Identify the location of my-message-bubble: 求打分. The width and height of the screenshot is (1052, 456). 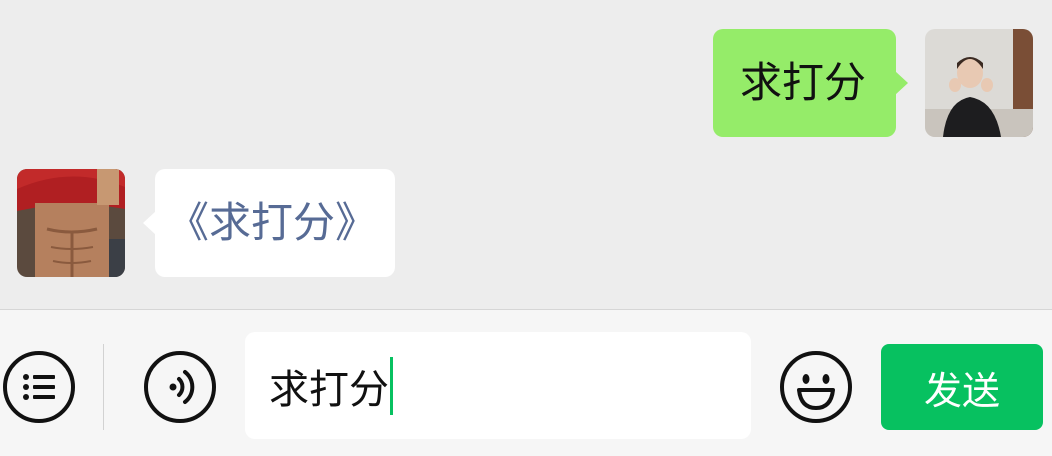
(810, 83).